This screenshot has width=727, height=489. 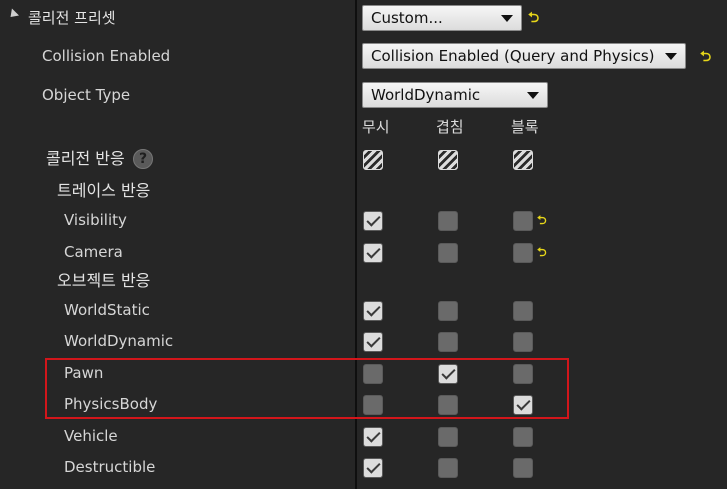 I want to click on vehicle-overlap-checkbox, so click(x=448, y=437).